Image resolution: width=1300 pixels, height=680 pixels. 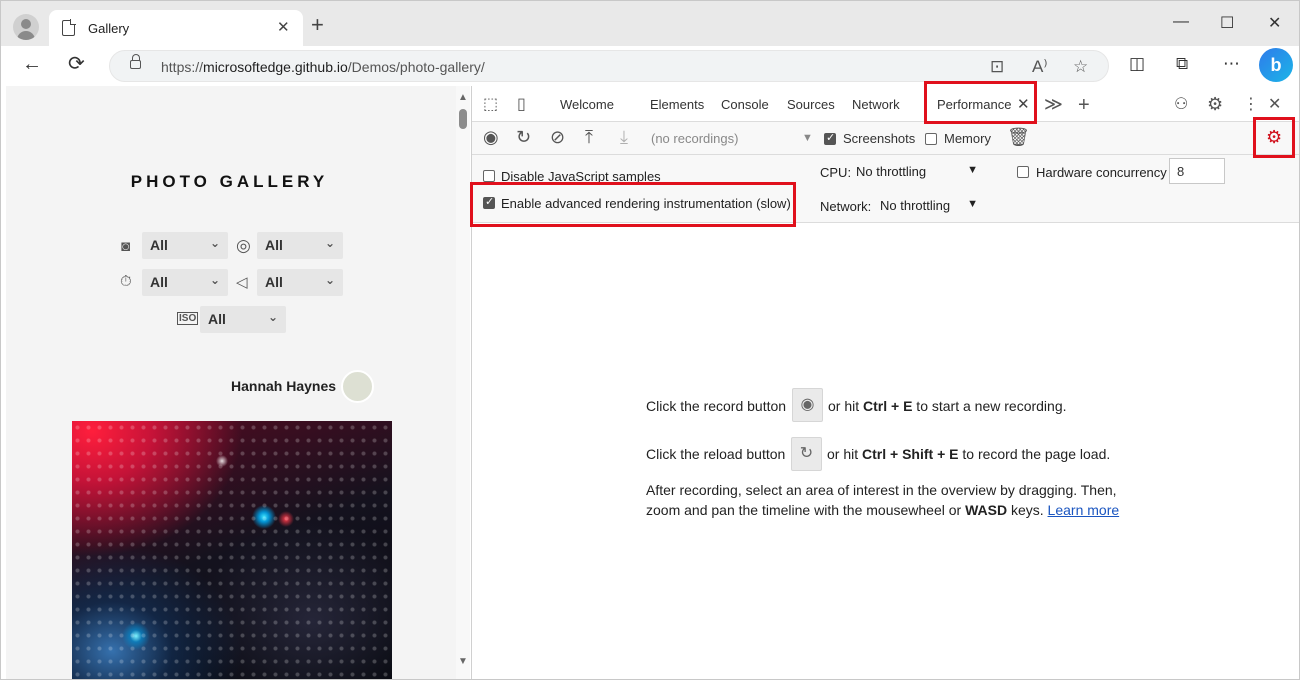 I want to click on page-icon, so click(x=69, y=27).